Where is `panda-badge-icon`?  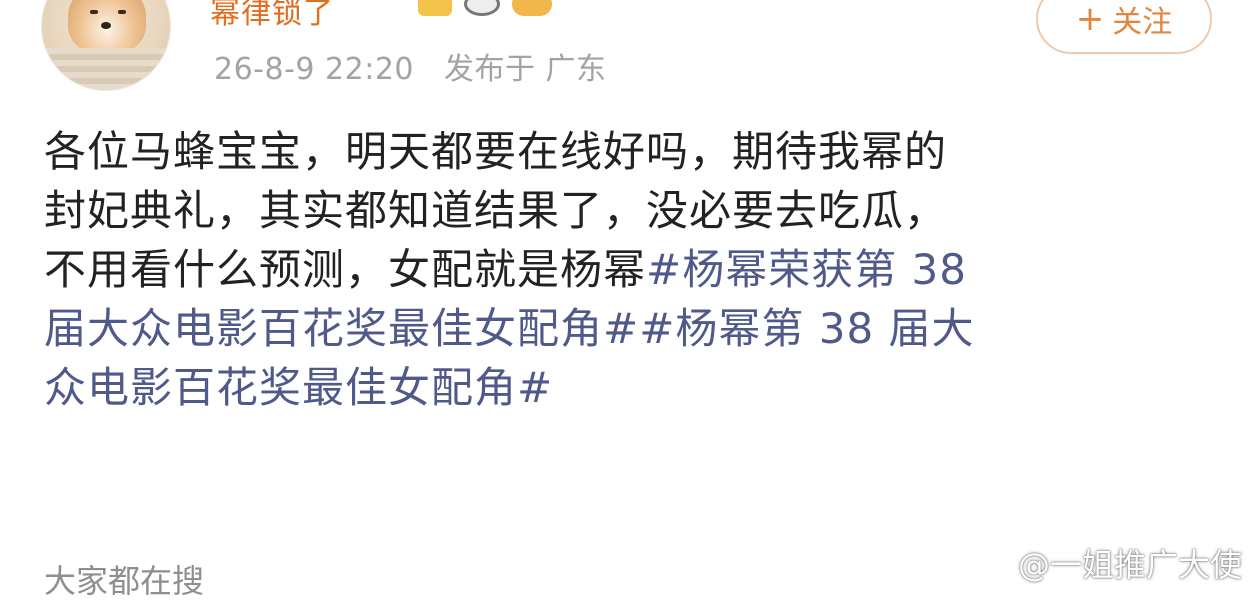 panda-badge-icon is located at coordinates (482, 8).